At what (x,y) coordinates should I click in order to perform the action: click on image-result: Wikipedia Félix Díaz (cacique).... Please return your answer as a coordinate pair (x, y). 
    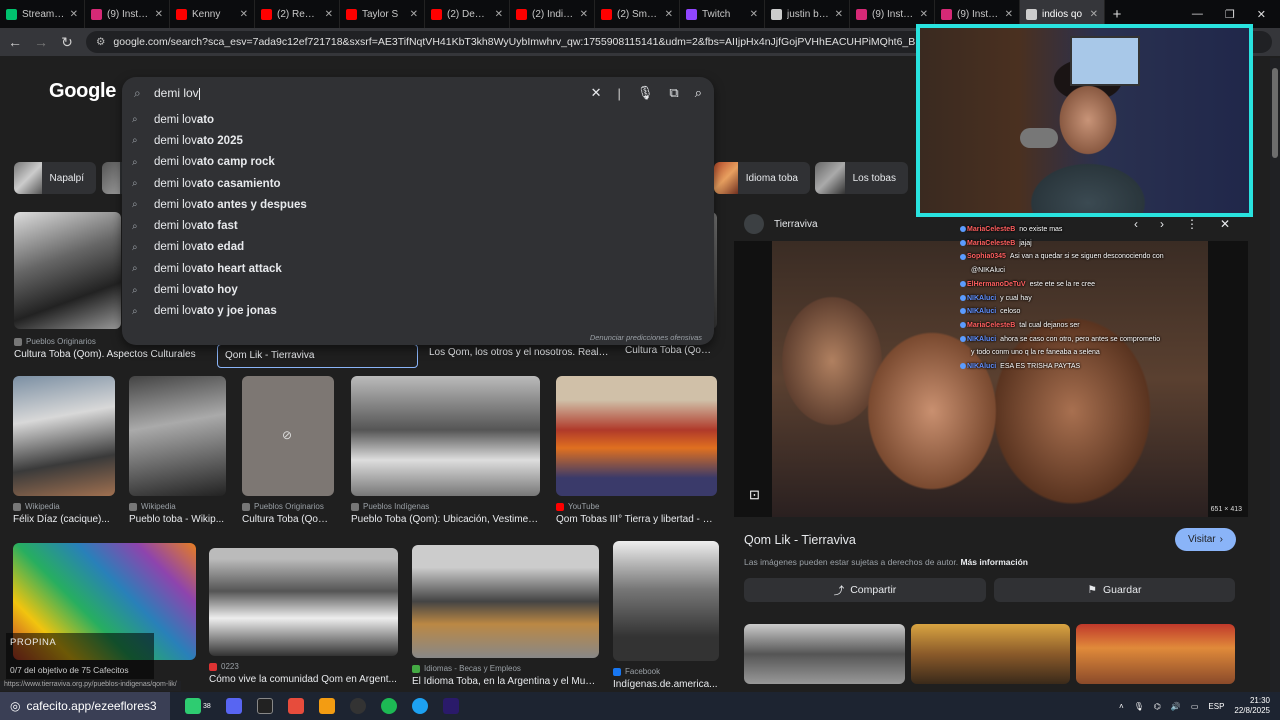
    Looking at the image, I should click on (64, 450).